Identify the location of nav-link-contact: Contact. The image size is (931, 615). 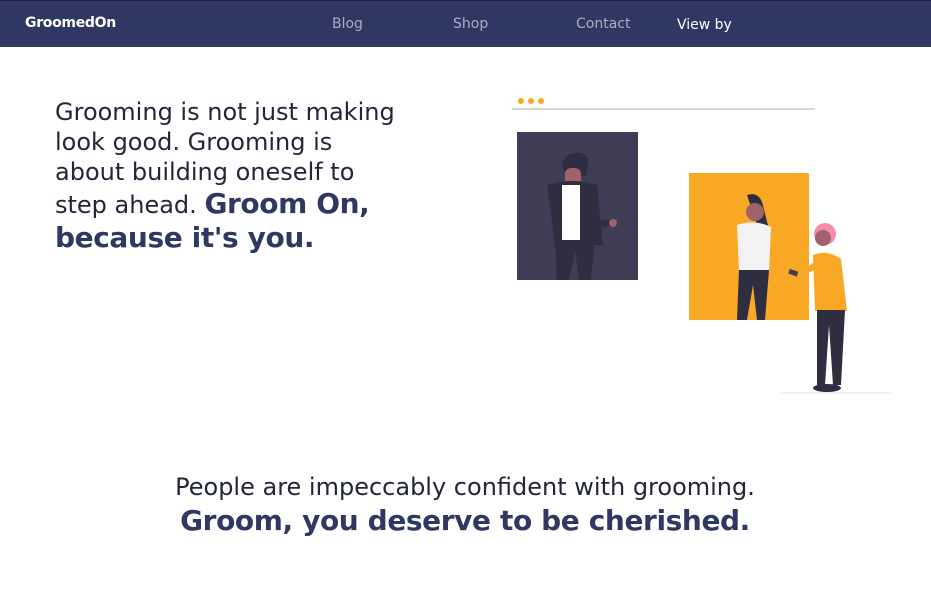
(603, 24).